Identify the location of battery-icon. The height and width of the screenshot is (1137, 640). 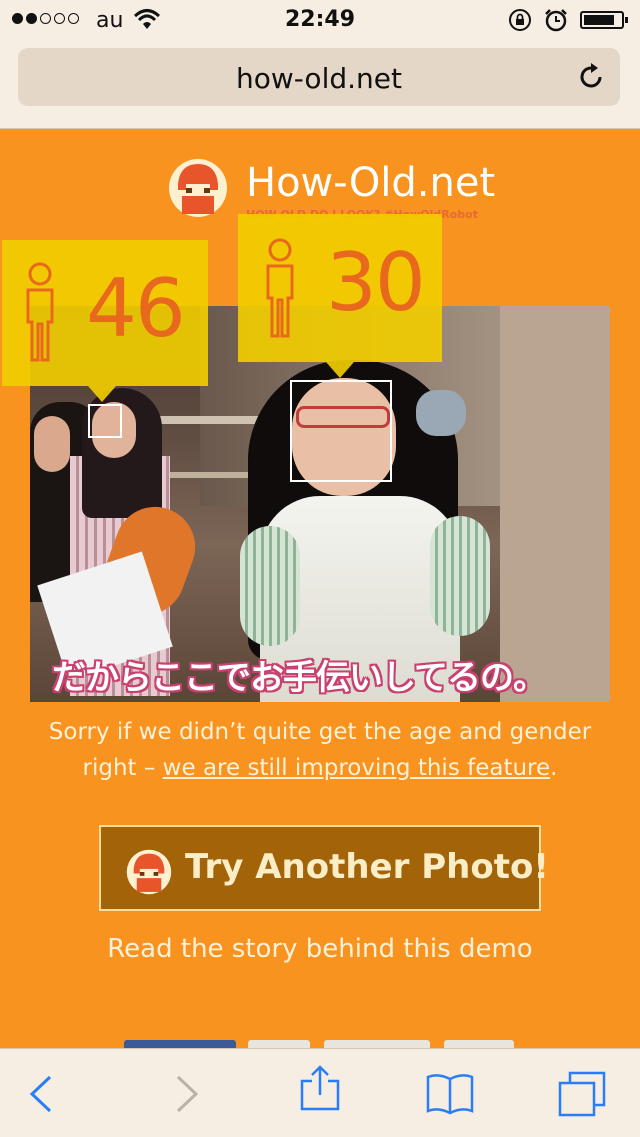
(604, 20).